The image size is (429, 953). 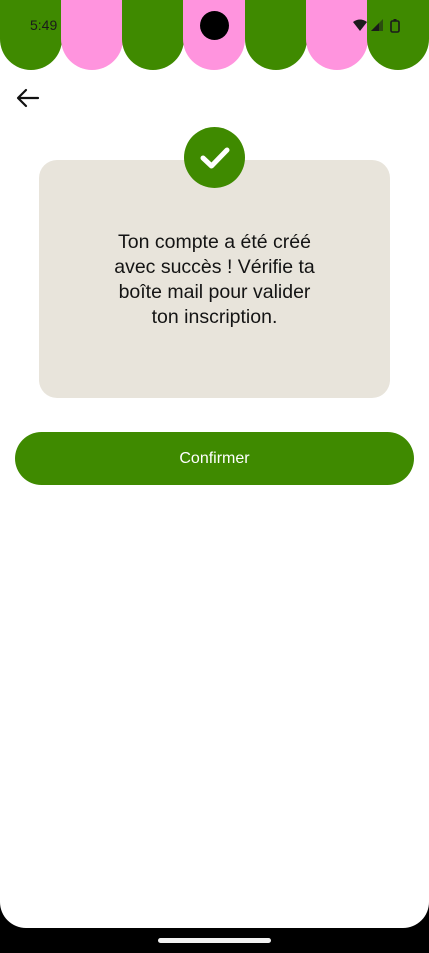 I want to click on system-icons, so click(x=378, y=26).